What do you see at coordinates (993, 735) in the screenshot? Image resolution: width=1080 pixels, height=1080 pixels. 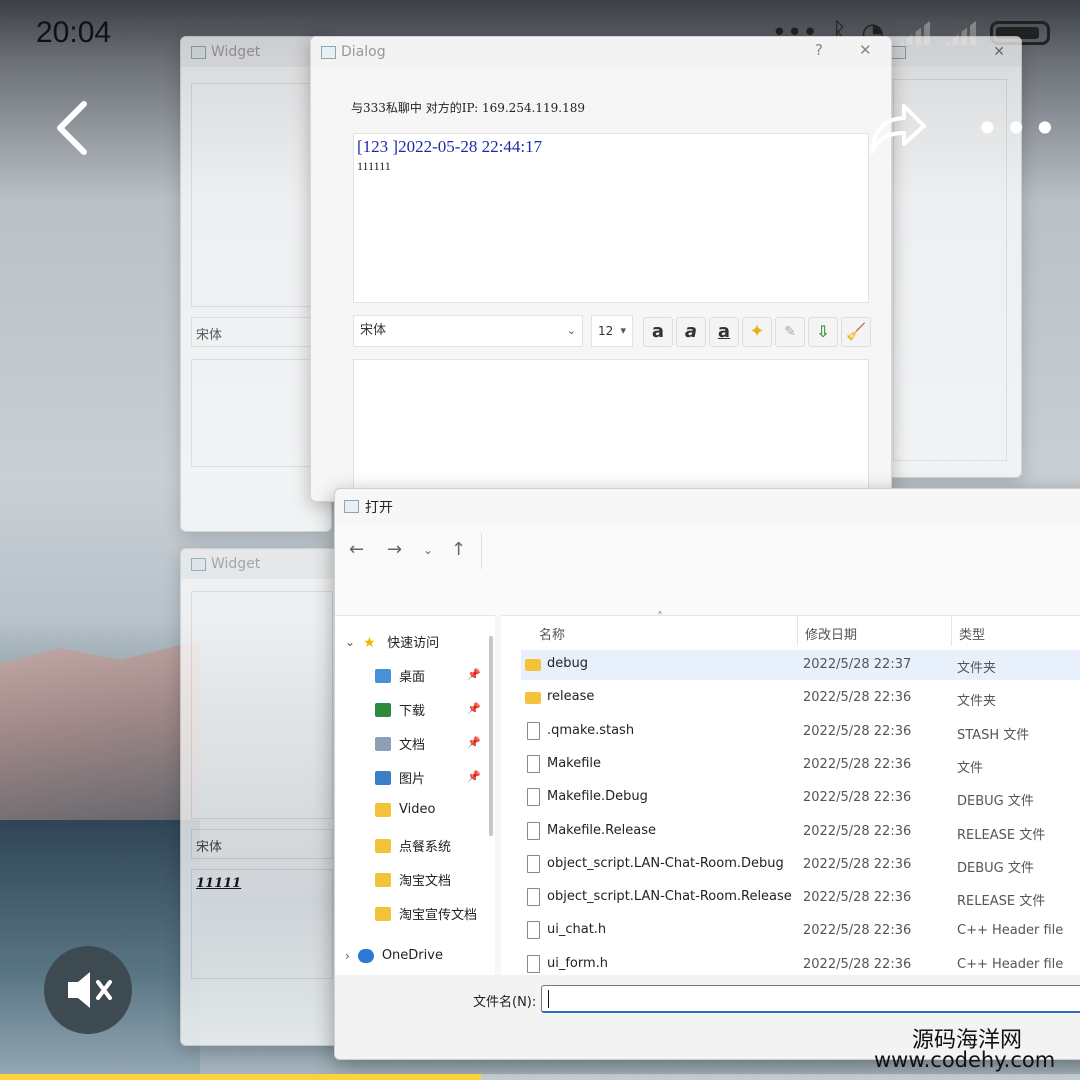 I see `file-type: STASH 文件` at bounding box center [993, 735].